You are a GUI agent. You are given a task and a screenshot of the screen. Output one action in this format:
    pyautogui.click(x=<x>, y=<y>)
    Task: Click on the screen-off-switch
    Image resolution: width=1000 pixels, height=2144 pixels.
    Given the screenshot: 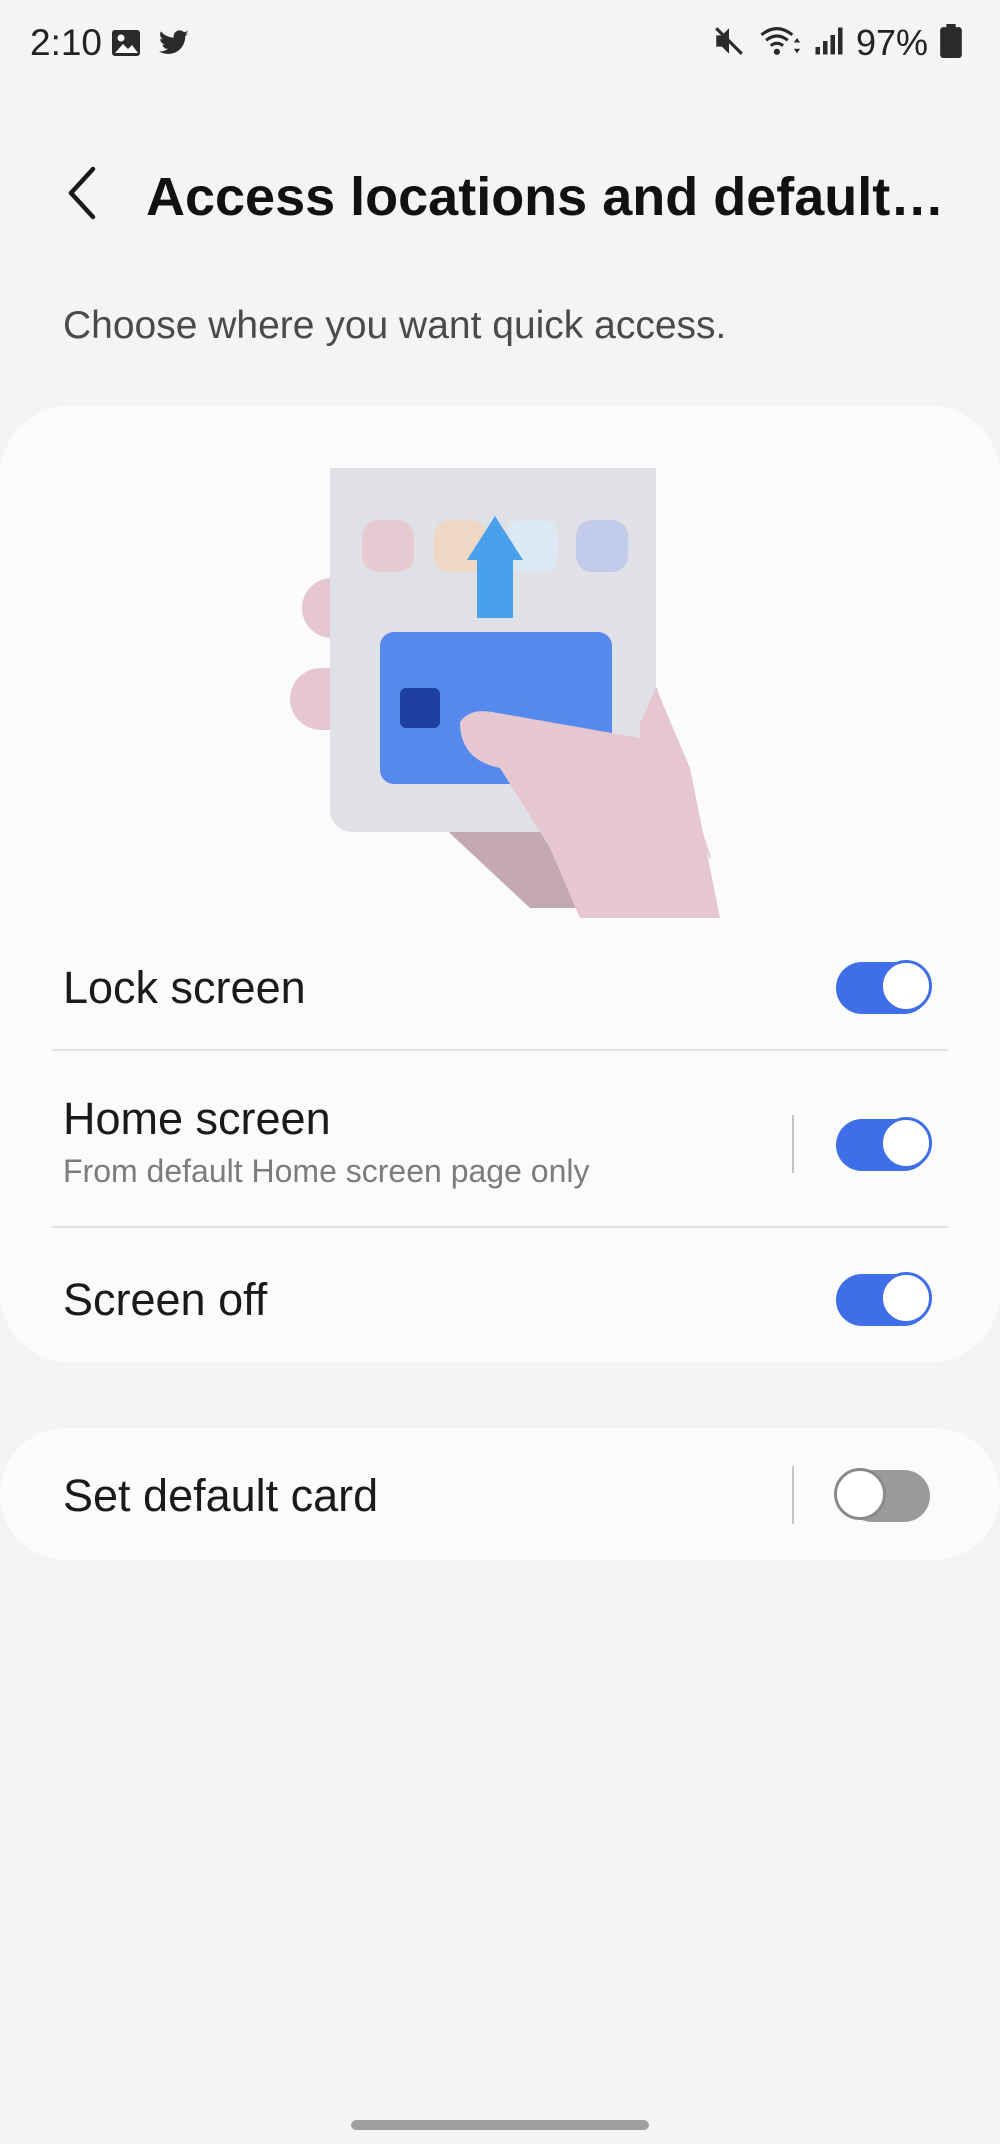 What is the action you would take?
    pyautogui.click(x=884, y=1299)
    